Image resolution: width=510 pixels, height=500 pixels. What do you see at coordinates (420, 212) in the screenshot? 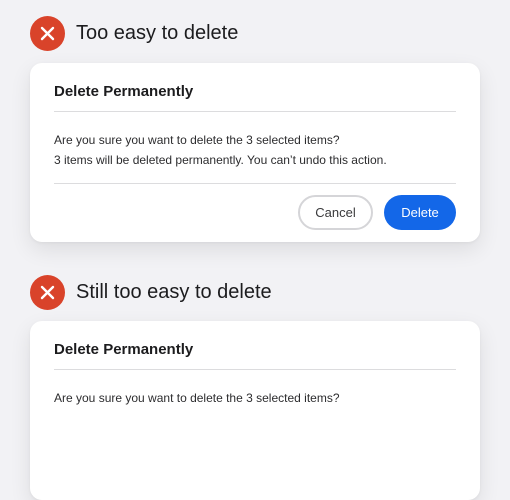
I see `delete-button: Delete` at bounding box center [420, 212].